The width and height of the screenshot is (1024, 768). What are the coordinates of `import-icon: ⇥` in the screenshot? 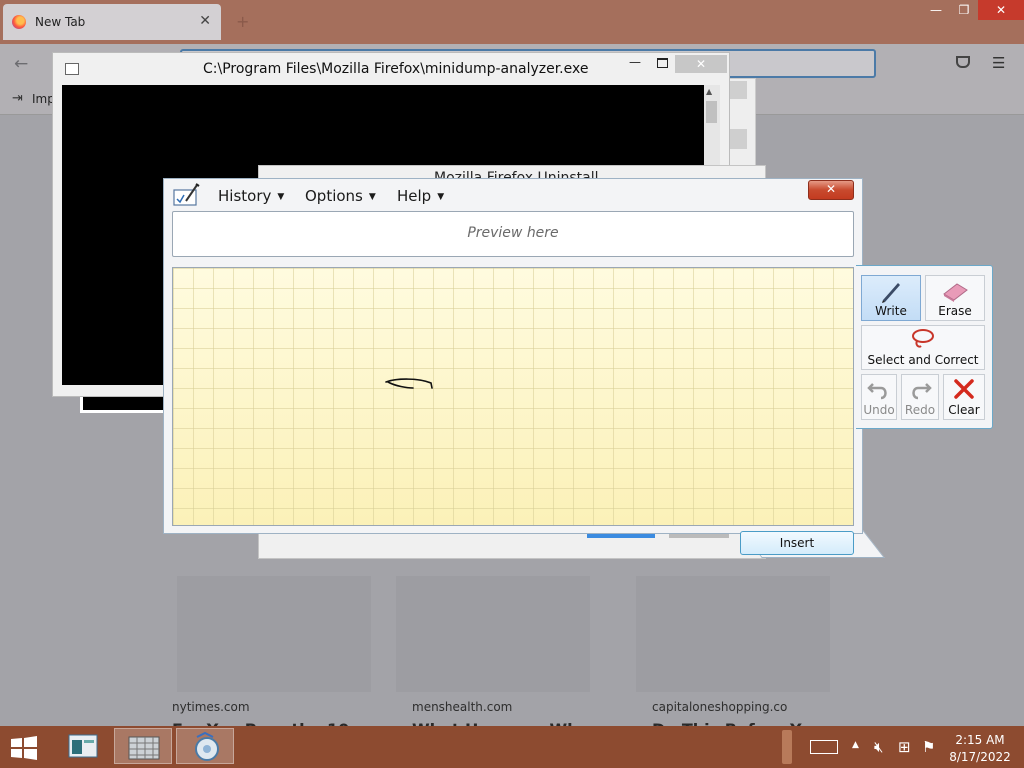 It's located at (17, 98).